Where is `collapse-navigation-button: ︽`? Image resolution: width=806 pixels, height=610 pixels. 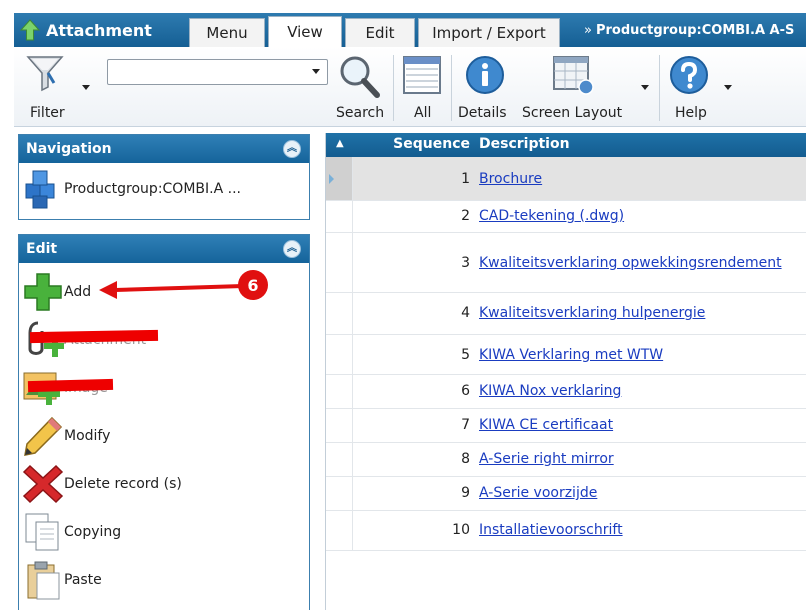
collapse-navigation-button: ︽ is located at coordinates (292, 149).